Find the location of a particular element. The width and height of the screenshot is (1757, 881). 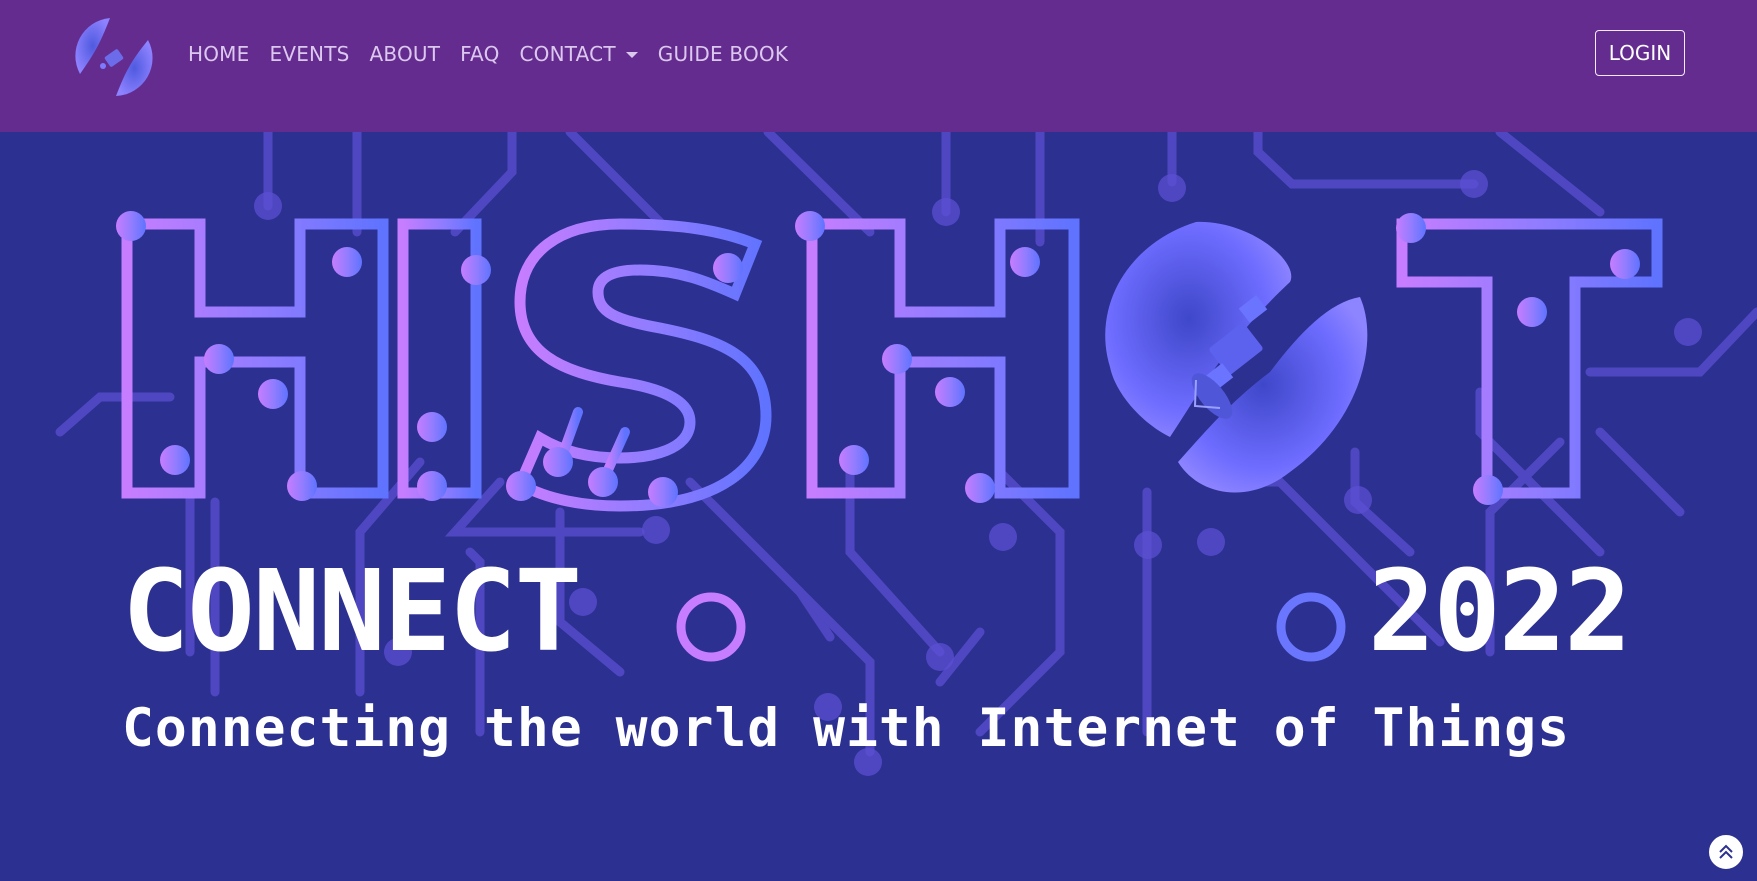

nav-about: ABOUT is located at coordinates (405, 54).